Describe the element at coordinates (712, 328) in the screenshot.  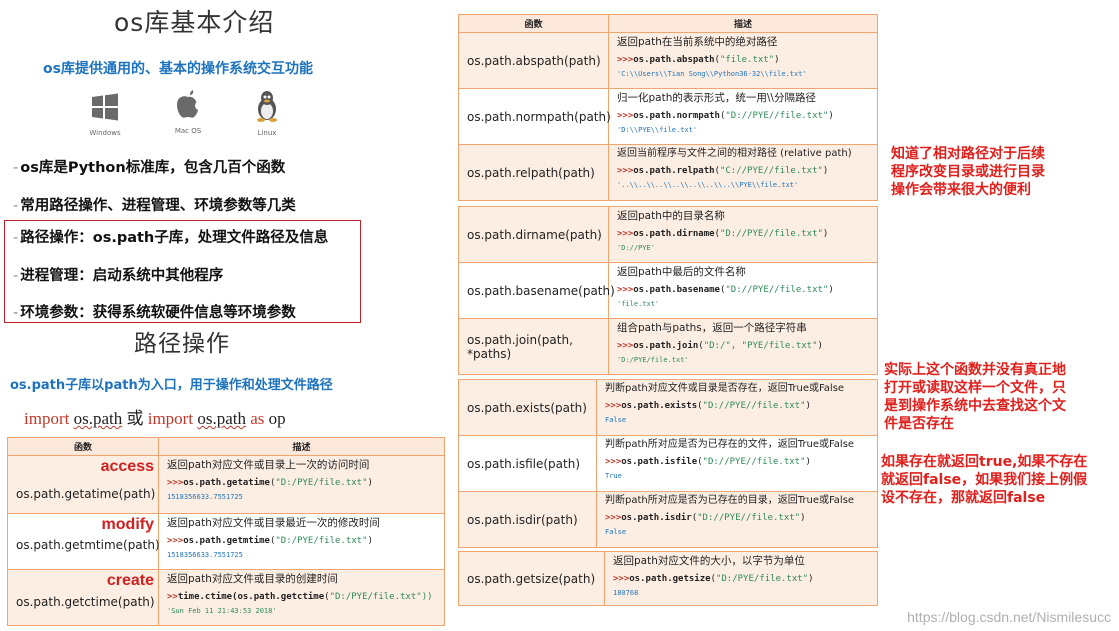
I see `func-desc: 组合path与paths，返回一个路径字符串` at that location.